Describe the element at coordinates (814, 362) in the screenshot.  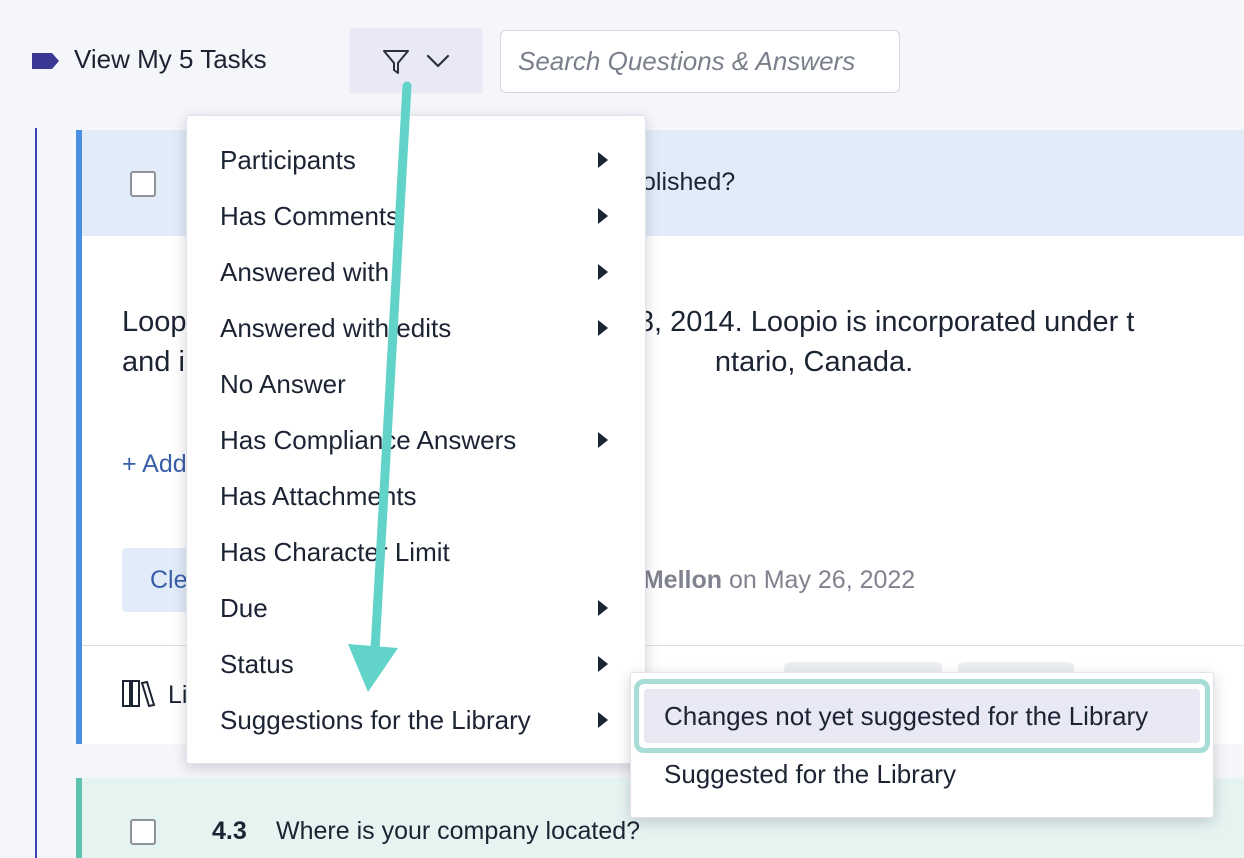
I see `answer-line-2-end: ntario, Canada.` at that location.